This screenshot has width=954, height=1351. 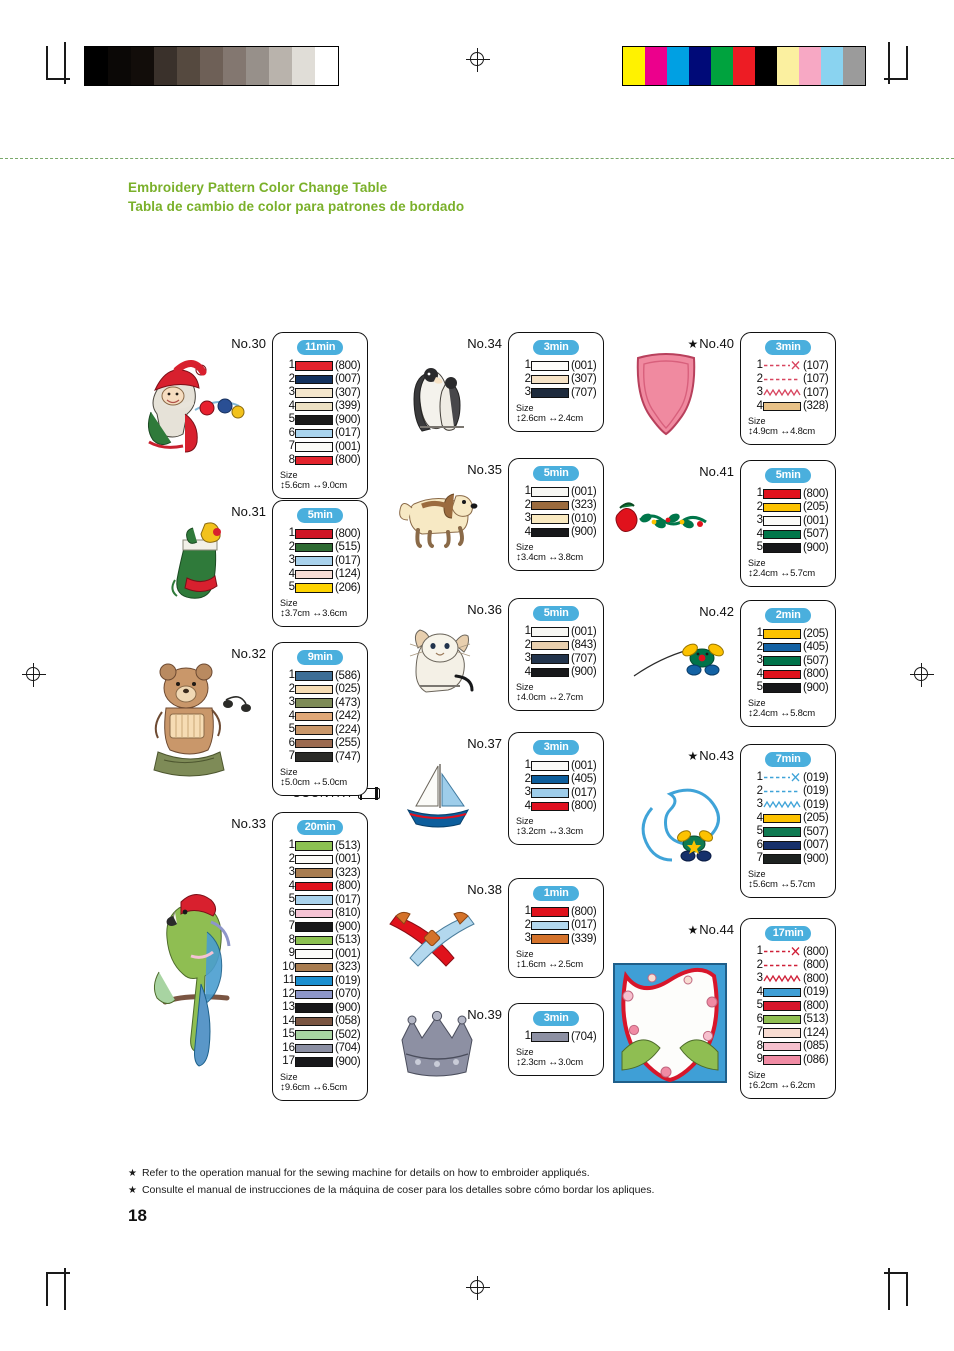 What do you see at coordinates (288, 1061) in the screenshot?
I see `color-order-number: 17` at bounding box center [288, 1061].